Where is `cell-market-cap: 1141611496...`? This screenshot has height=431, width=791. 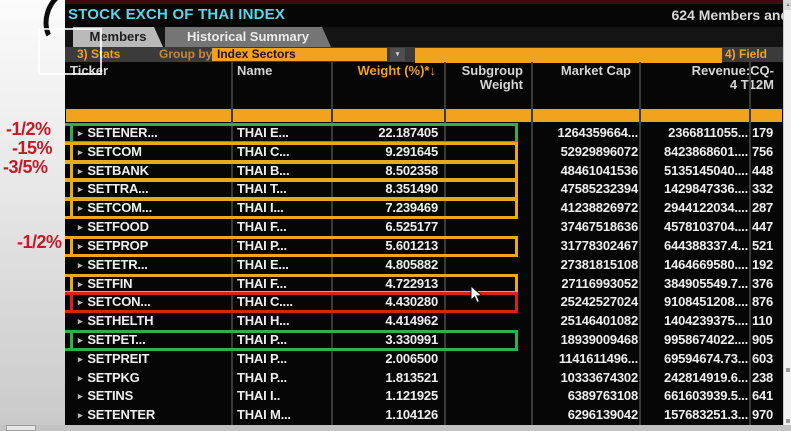
cell-market-cap: 1141611496... is located at coordinates (585, 359).